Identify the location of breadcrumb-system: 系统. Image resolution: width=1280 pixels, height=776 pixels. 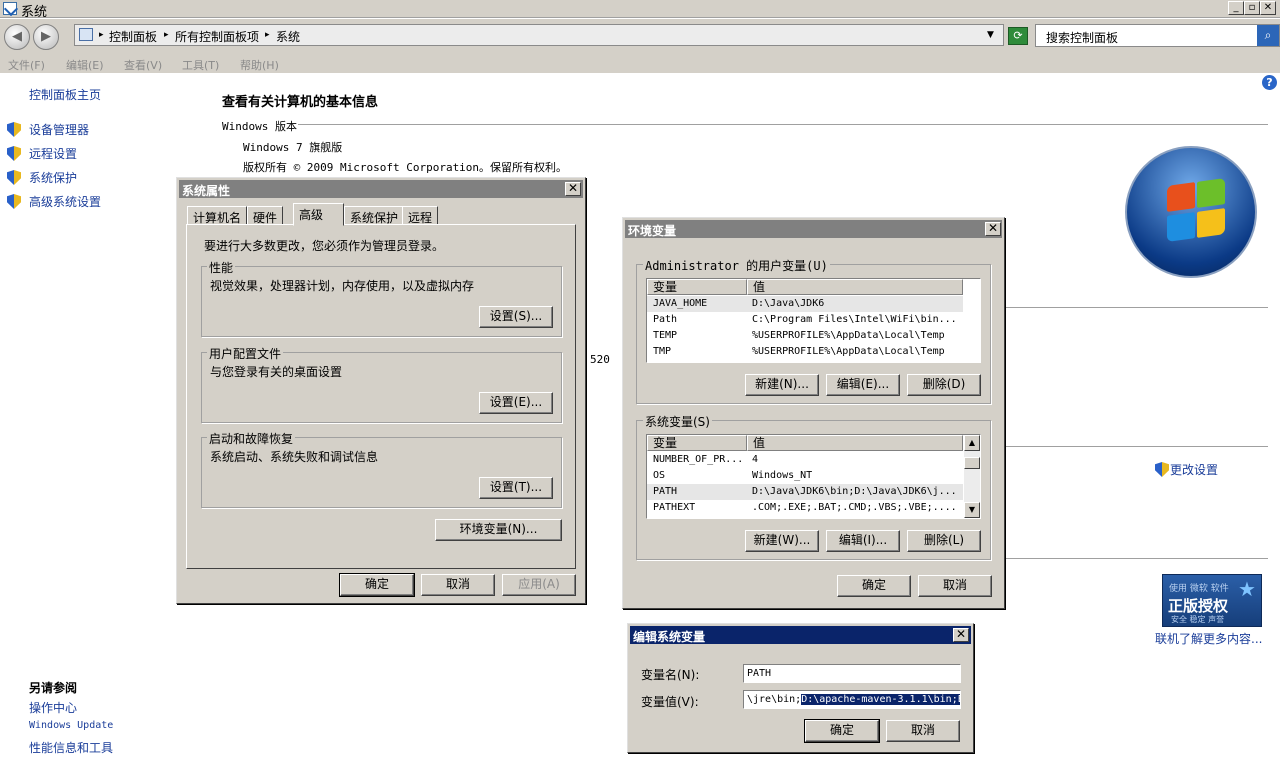
(288, 36).